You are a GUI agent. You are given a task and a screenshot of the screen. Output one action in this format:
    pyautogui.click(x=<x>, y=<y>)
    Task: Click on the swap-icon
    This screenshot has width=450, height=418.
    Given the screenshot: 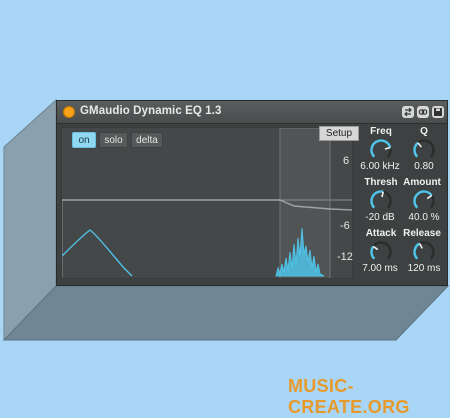 What is the action you would take?
    pyautogui.click(x=408, y=112)
    